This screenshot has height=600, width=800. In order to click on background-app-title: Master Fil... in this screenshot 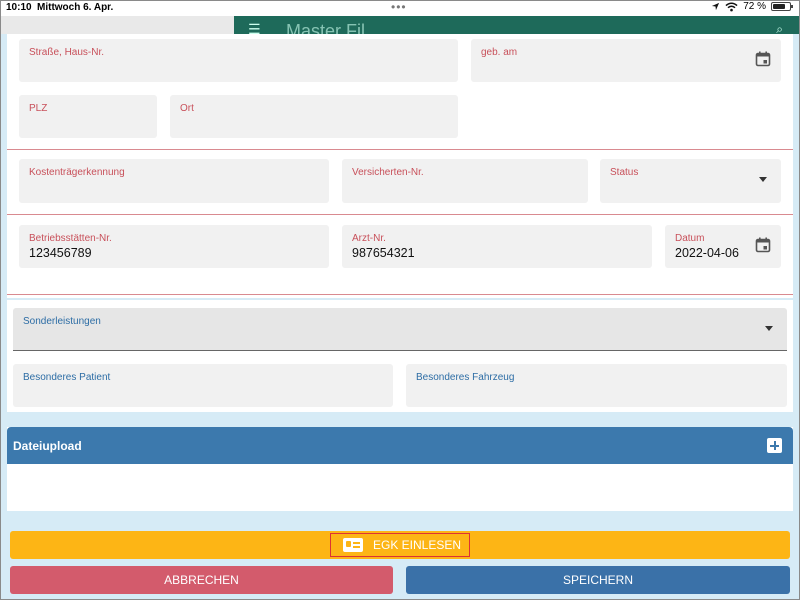, I will do `click(333, 27)`.